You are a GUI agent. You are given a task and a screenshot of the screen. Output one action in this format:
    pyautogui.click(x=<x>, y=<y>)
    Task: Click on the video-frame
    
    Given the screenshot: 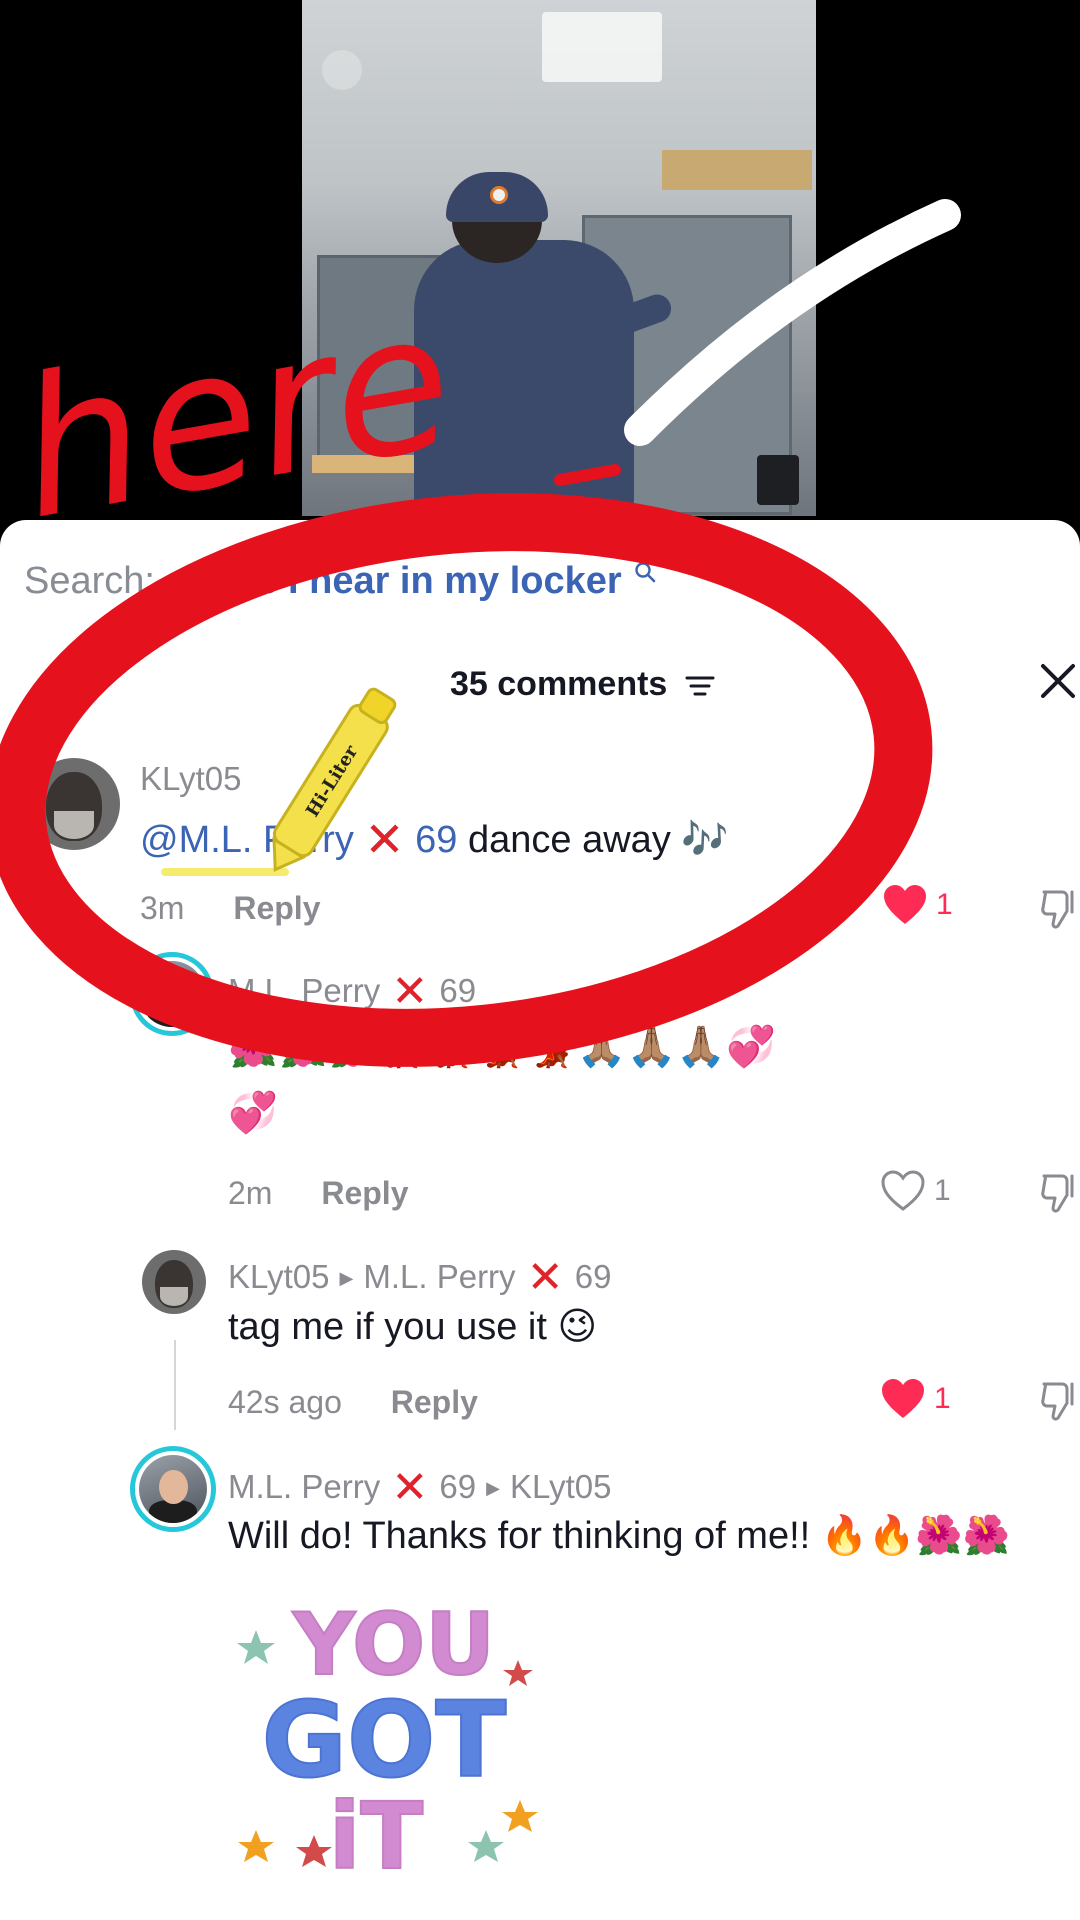 What is the action you would take?
    pyautogui.click(x=559, y=258)
    